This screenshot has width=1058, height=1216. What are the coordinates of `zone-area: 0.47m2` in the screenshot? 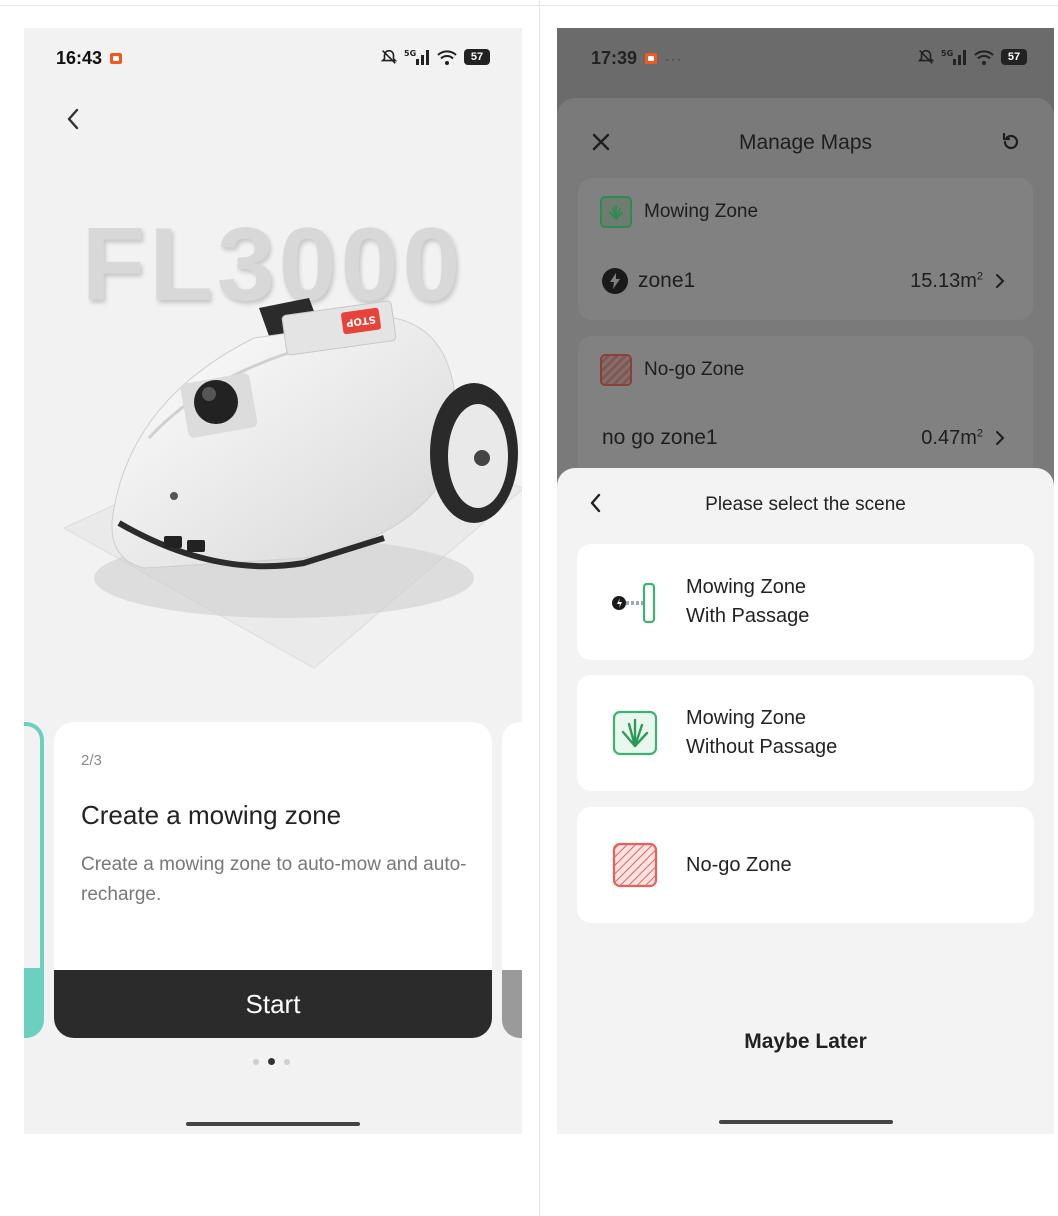 It's located at (952, 438).